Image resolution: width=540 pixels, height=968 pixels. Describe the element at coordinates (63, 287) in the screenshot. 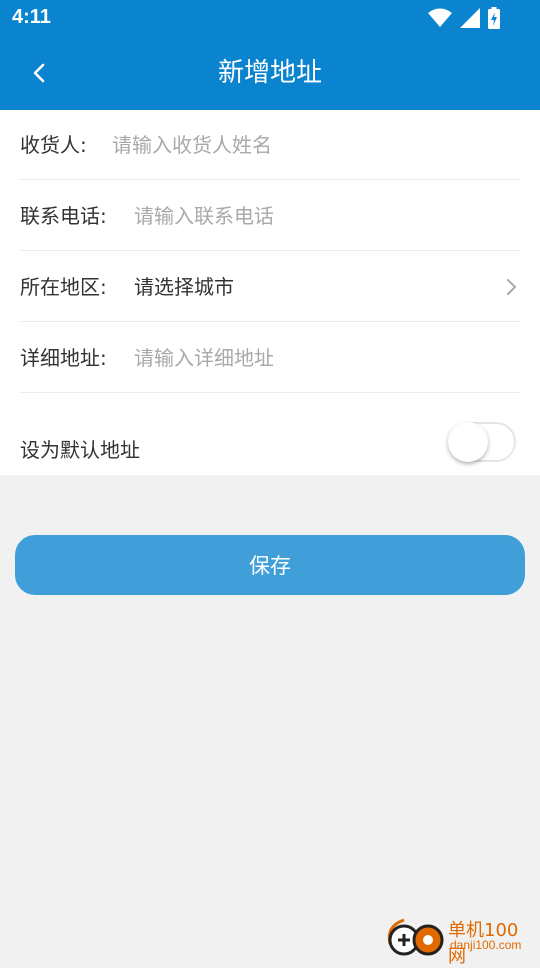

I see `region-label: 所在地区:` at that location.